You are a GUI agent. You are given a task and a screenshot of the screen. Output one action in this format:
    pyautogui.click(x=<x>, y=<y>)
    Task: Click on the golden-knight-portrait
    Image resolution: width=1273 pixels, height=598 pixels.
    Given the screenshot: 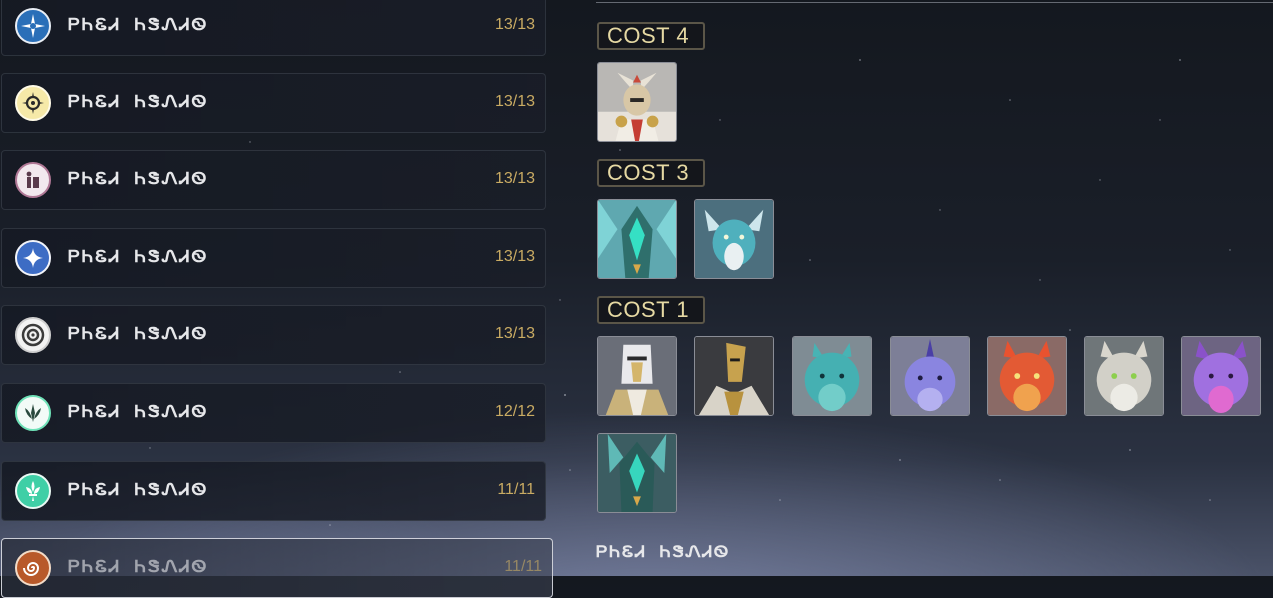 What is the action you would take?
    pyautogui.click(x=637, y=376)
    